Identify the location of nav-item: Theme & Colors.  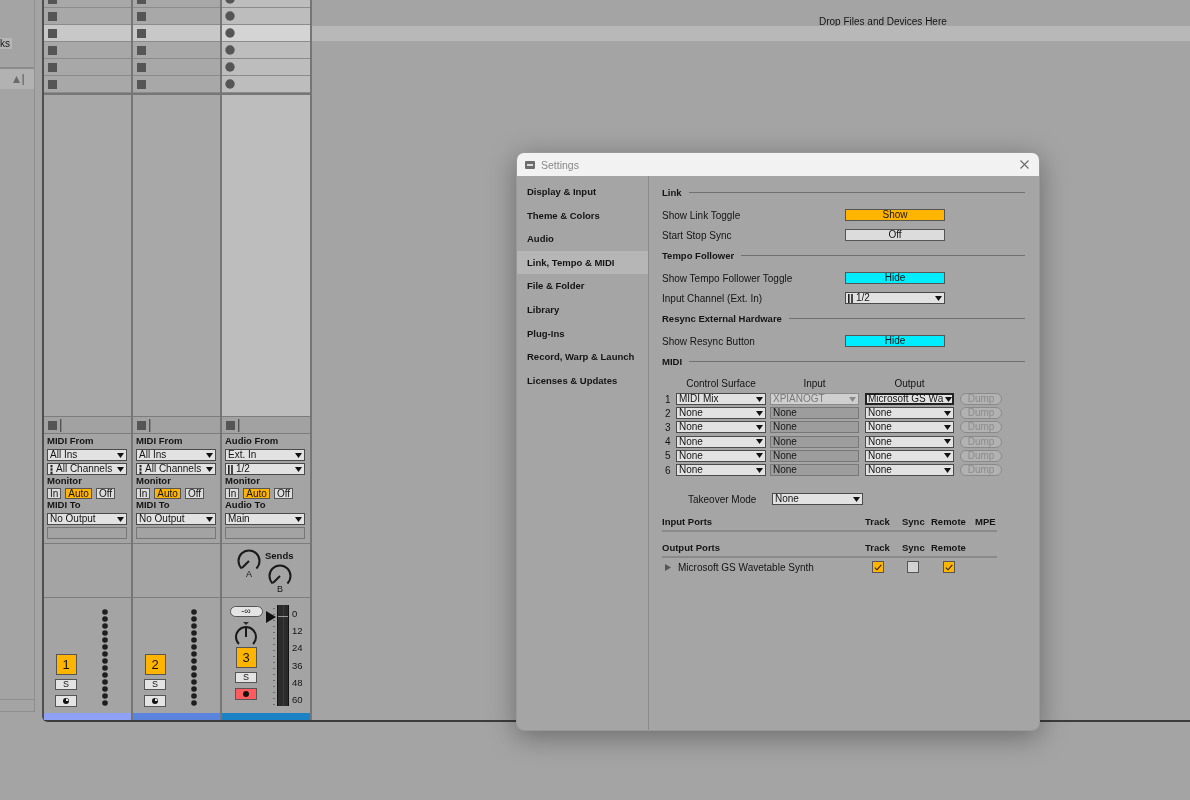
(582, 215).